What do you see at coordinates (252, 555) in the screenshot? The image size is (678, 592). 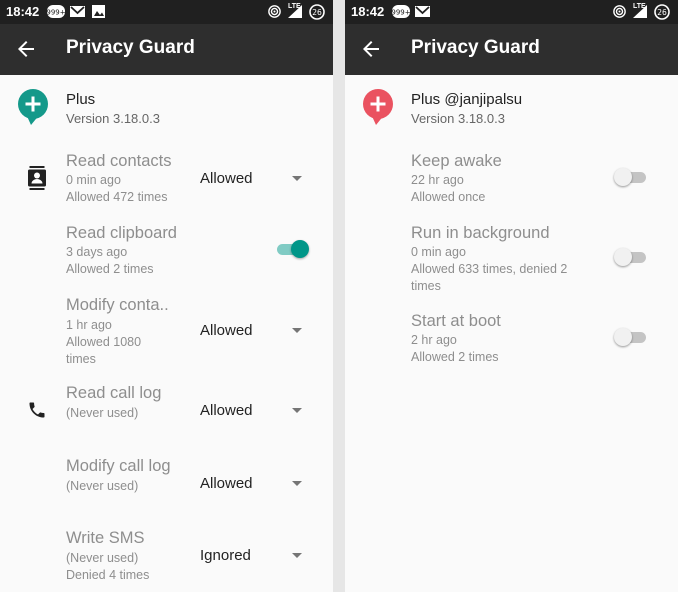 I see `permission-mode-dropdown: Ignored` at bounding box center [252, 555].